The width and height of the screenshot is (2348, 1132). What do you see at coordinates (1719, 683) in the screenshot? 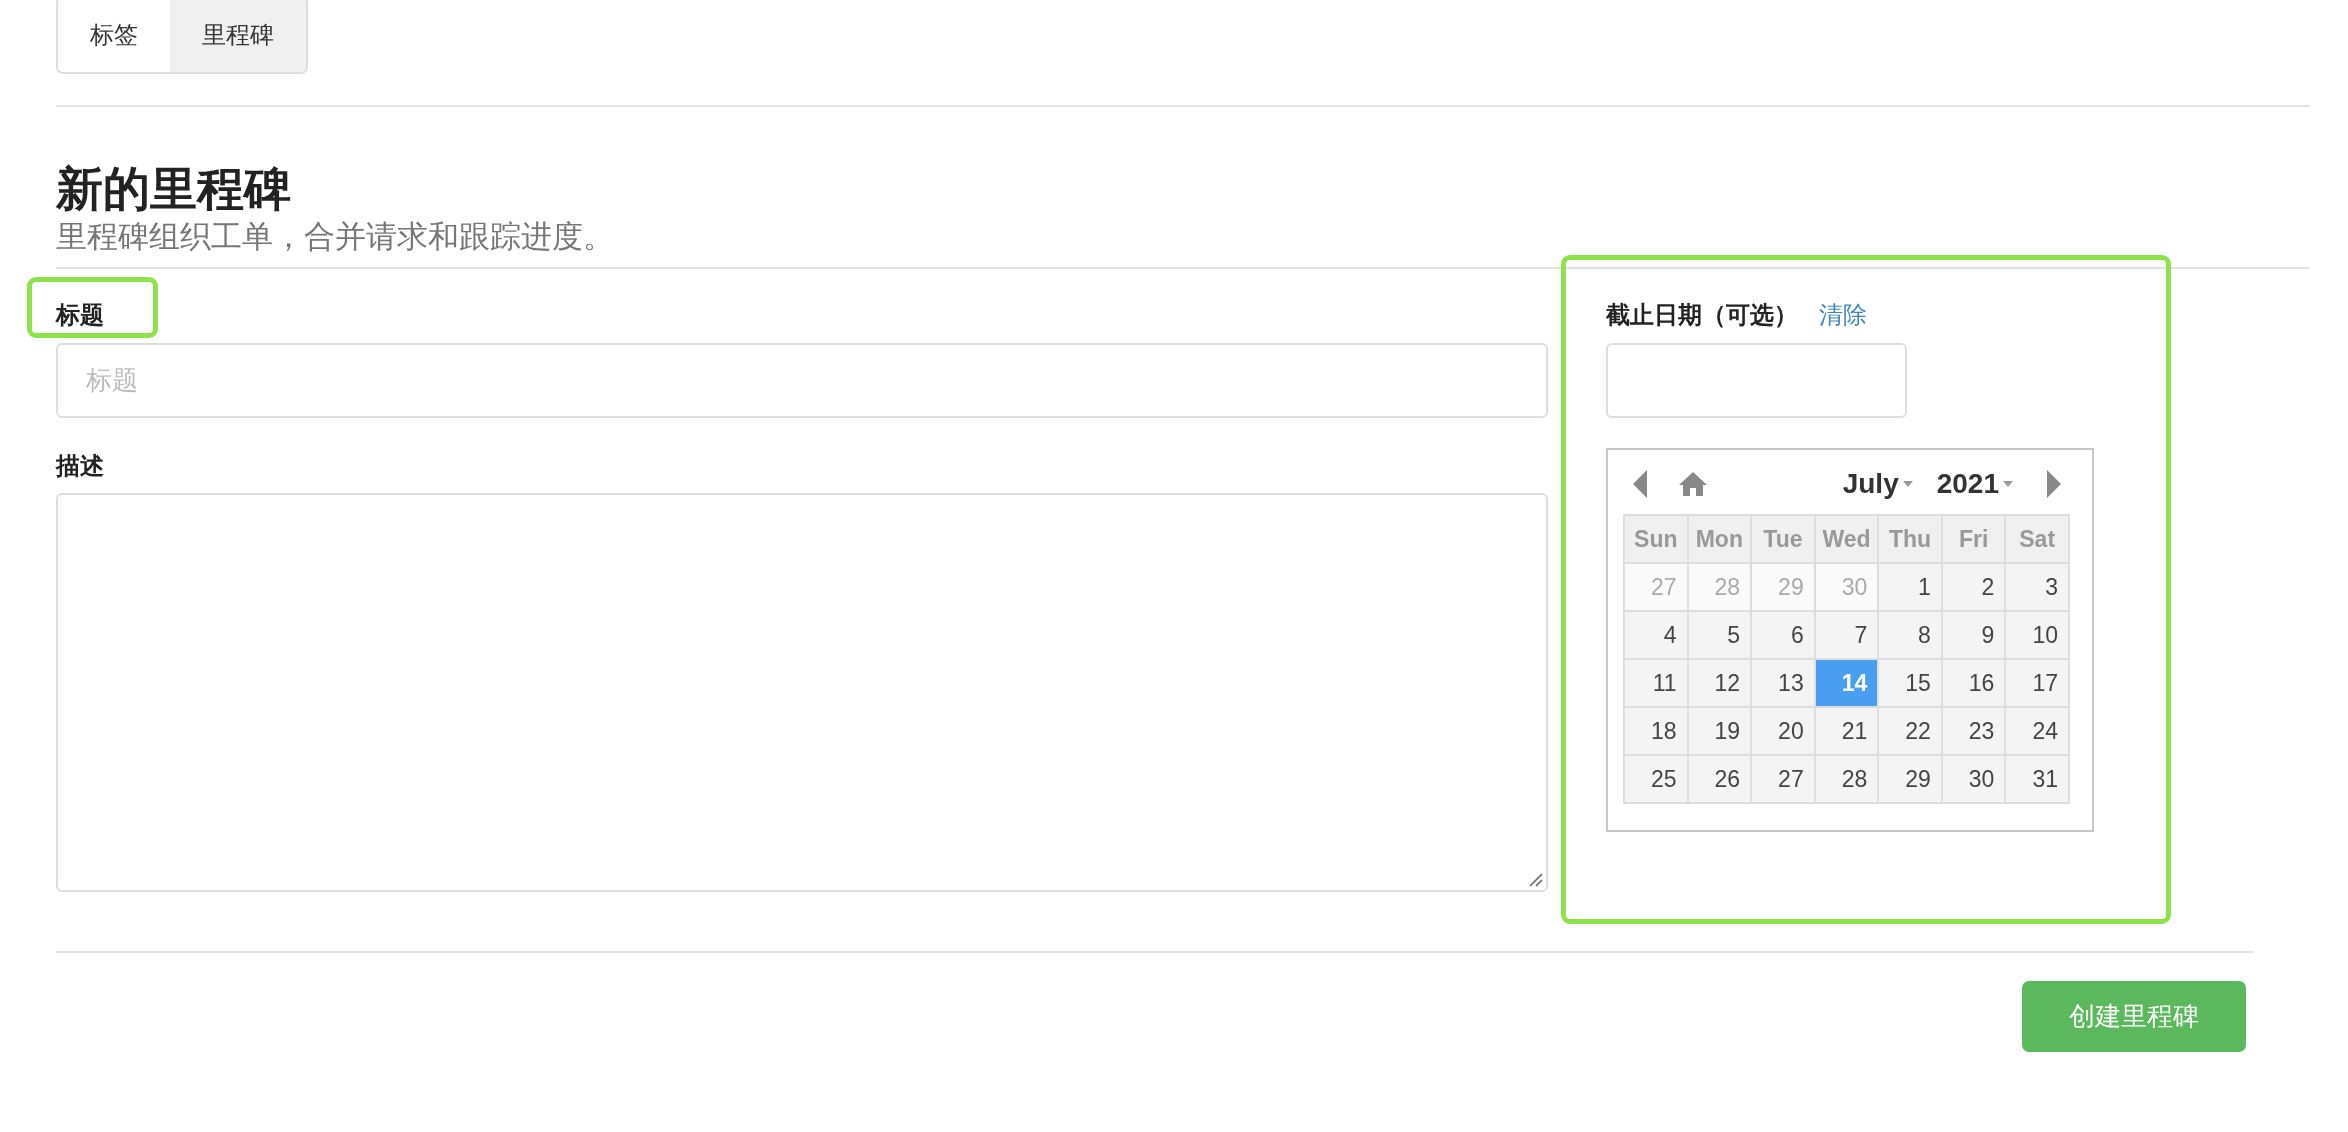
I see `calendar-day: 12` at bounding box center [1719, 683].